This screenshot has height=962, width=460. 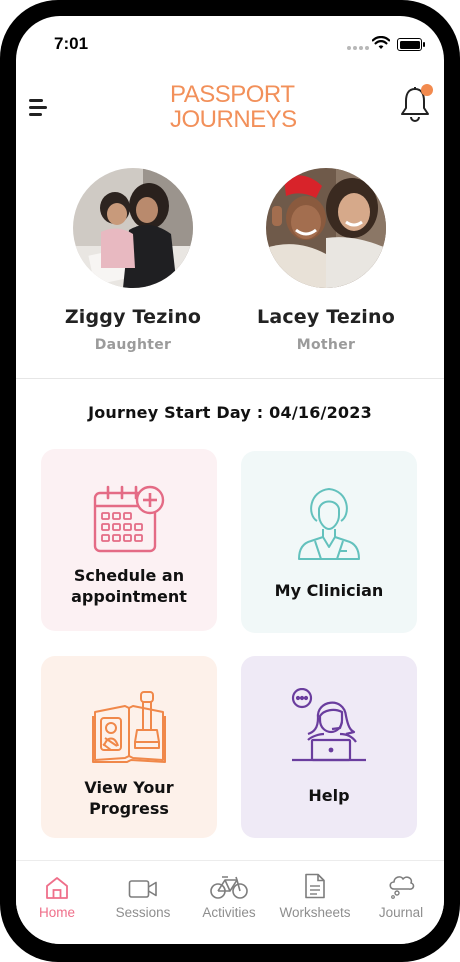 What do you see at coordinates (57, 888) in the screenshot?
I see `home-icon` at bounding box center [57, 888].